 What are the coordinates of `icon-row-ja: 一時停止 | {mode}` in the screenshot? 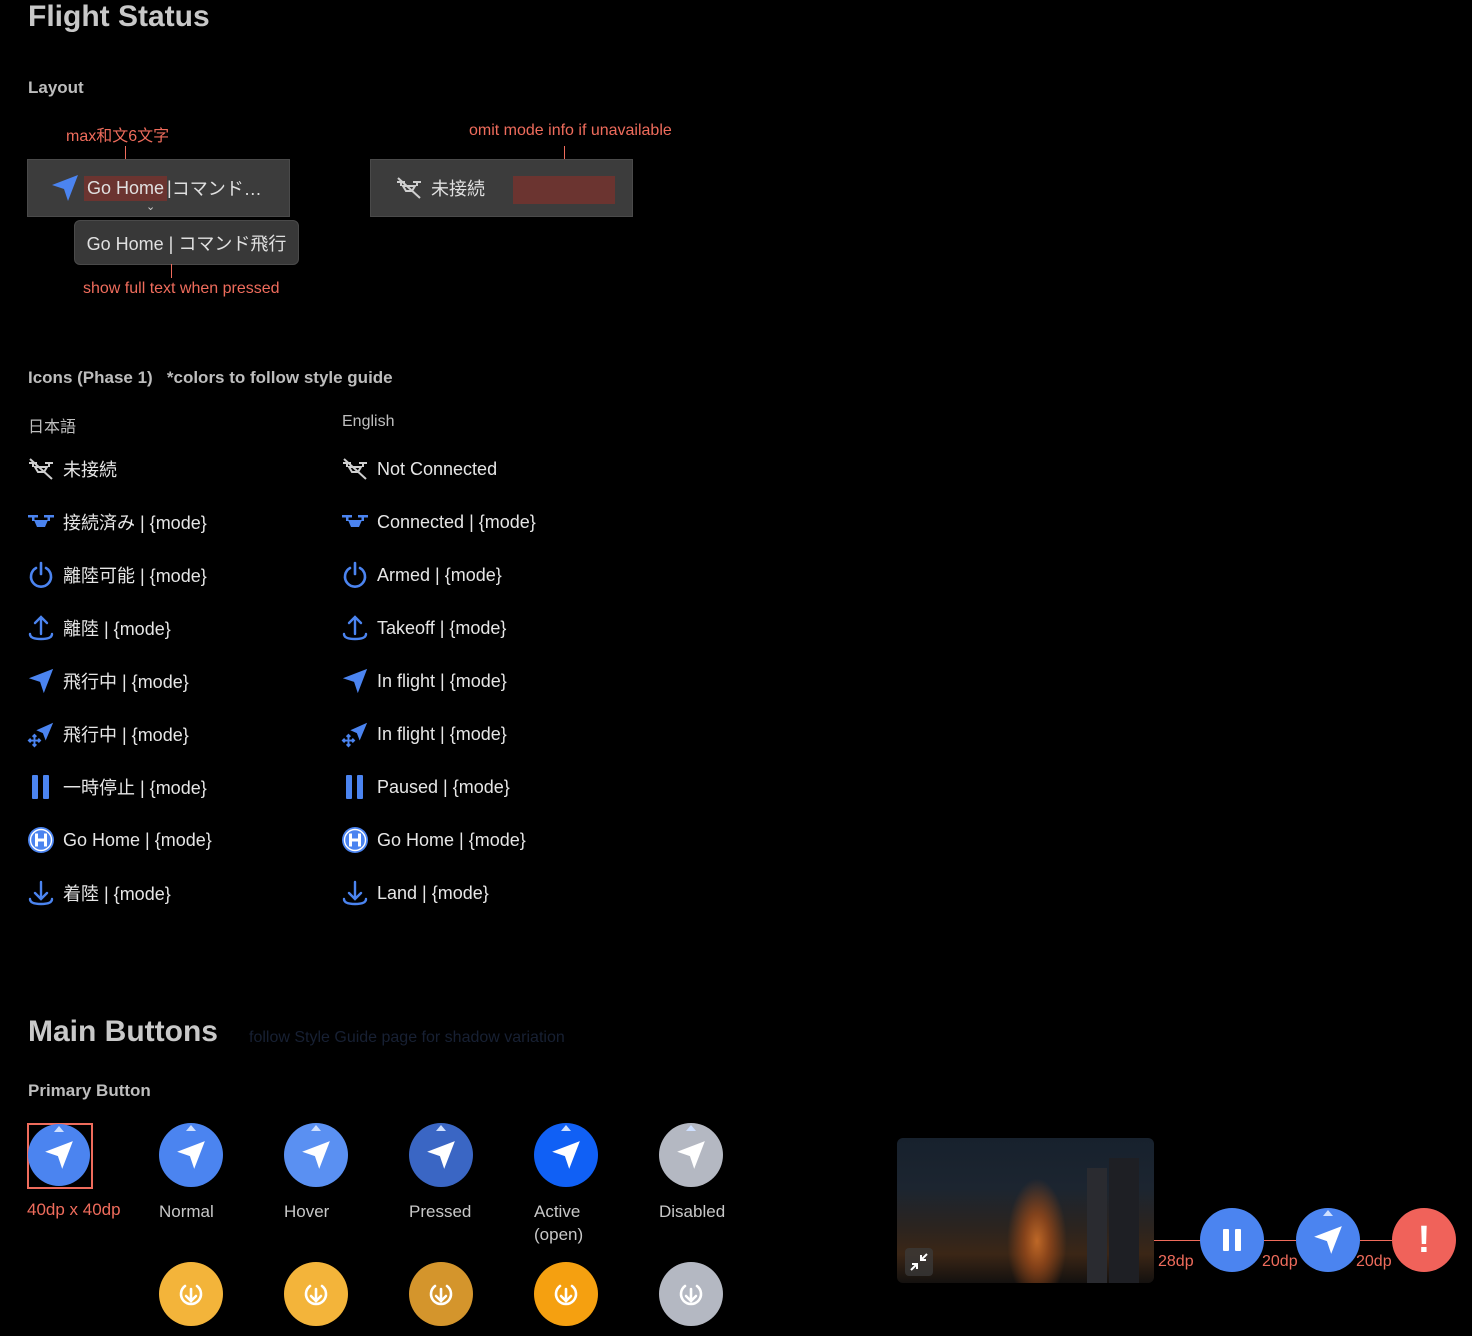 It's located at (117, 787).